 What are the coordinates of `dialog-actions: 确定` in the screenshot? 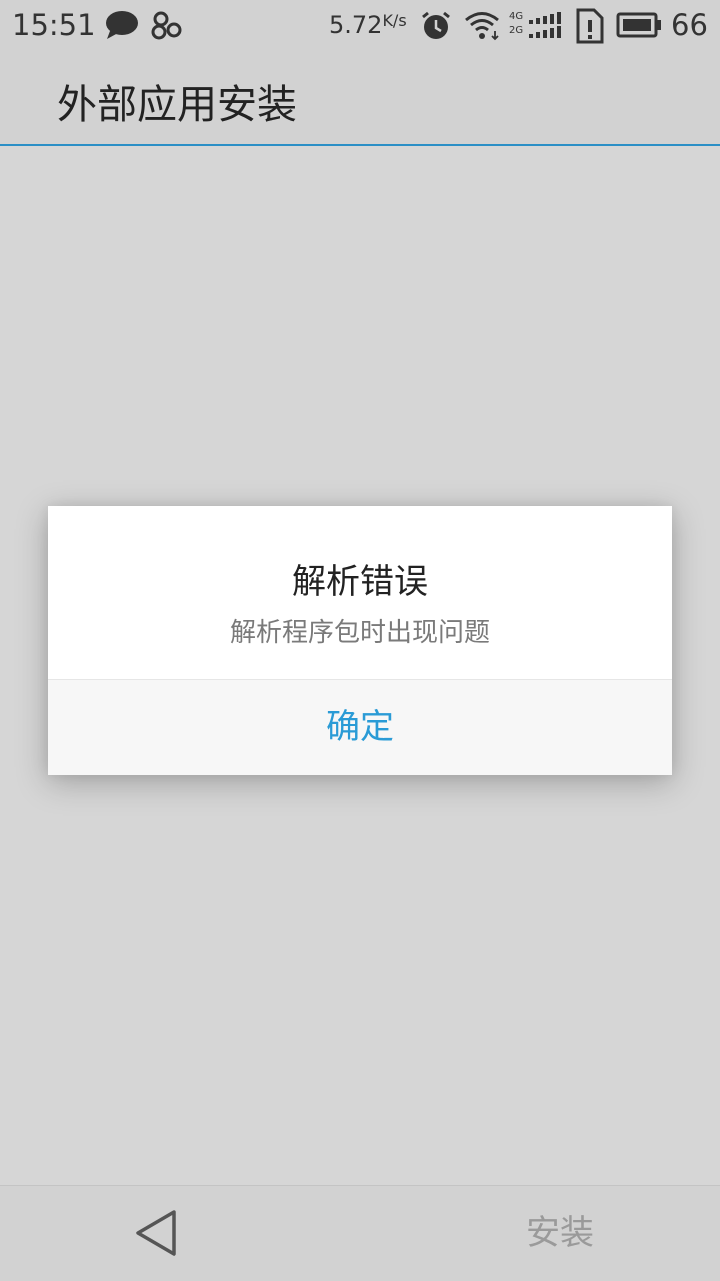 It's located at (360, 727).